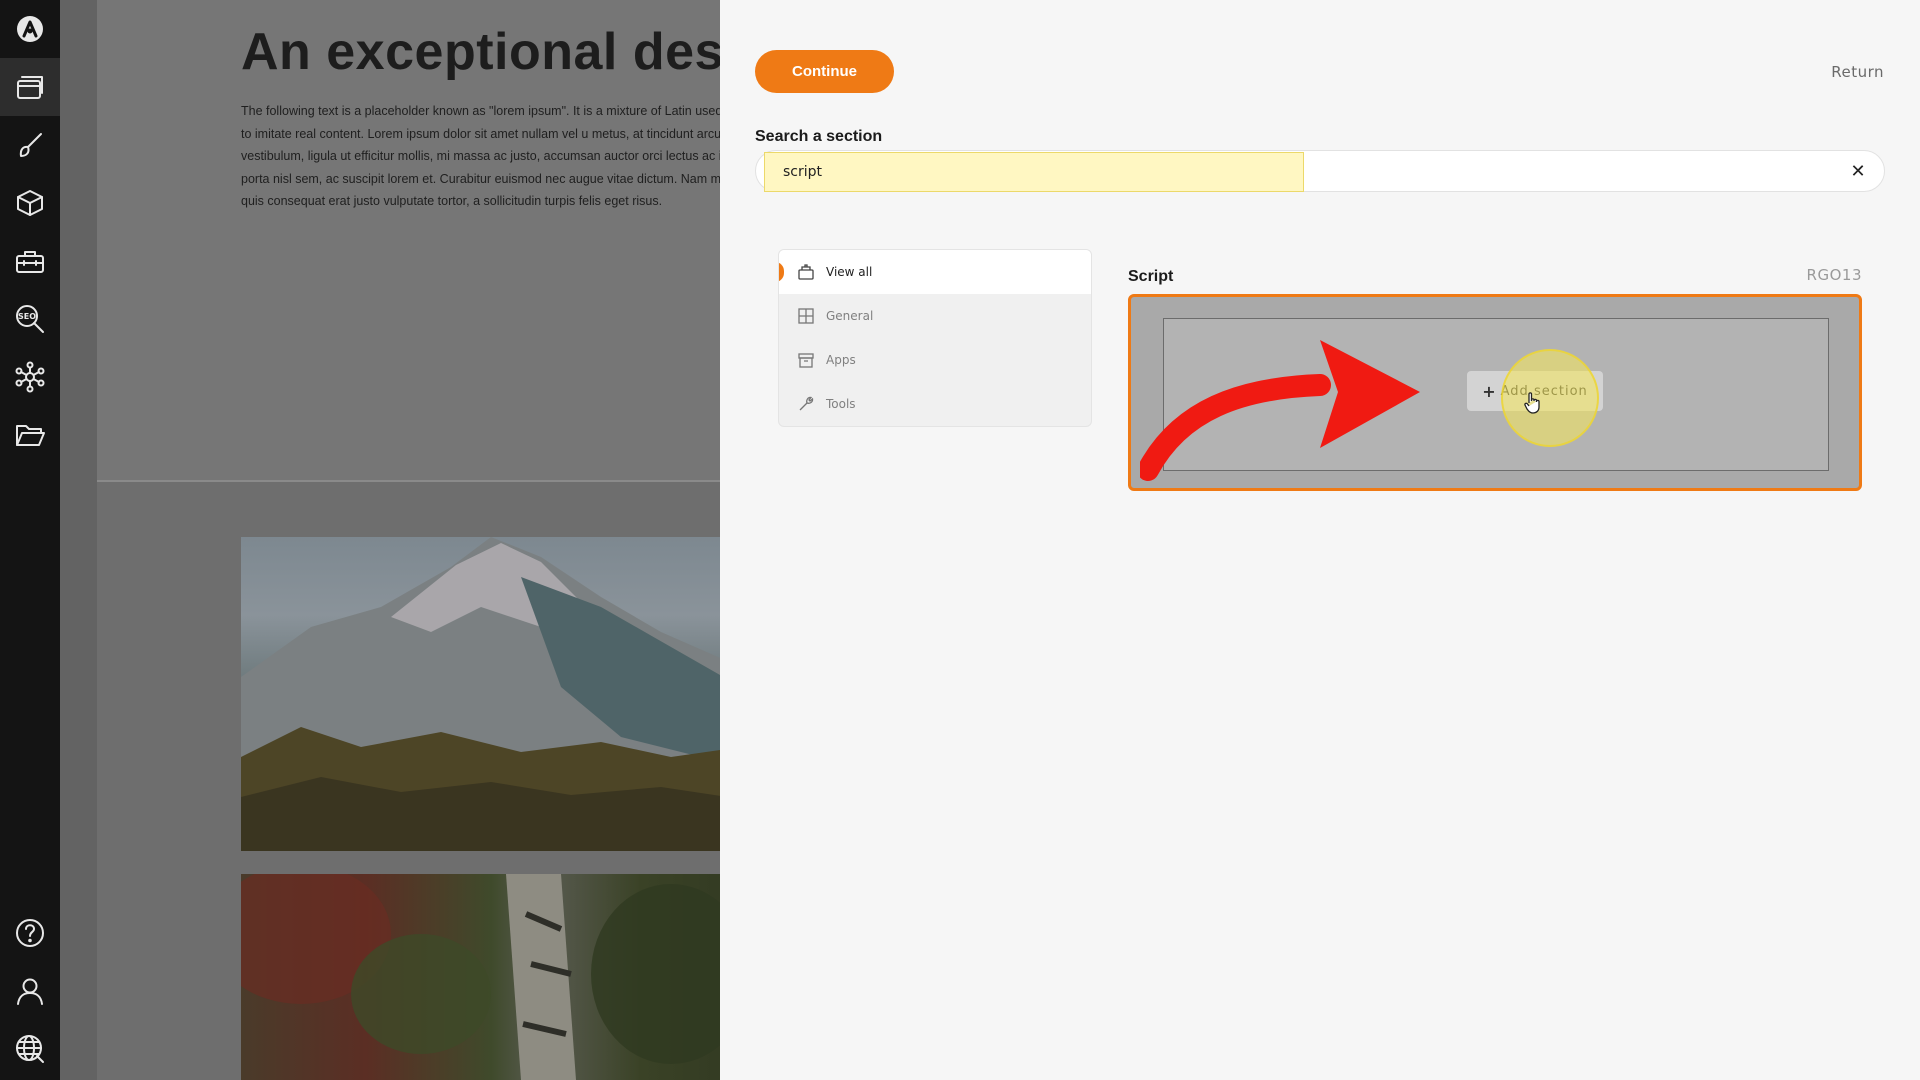  What do you see at coordinates (935, 316) in the screenshot?
I see `category-general: General` at bounding box center [935, 316].